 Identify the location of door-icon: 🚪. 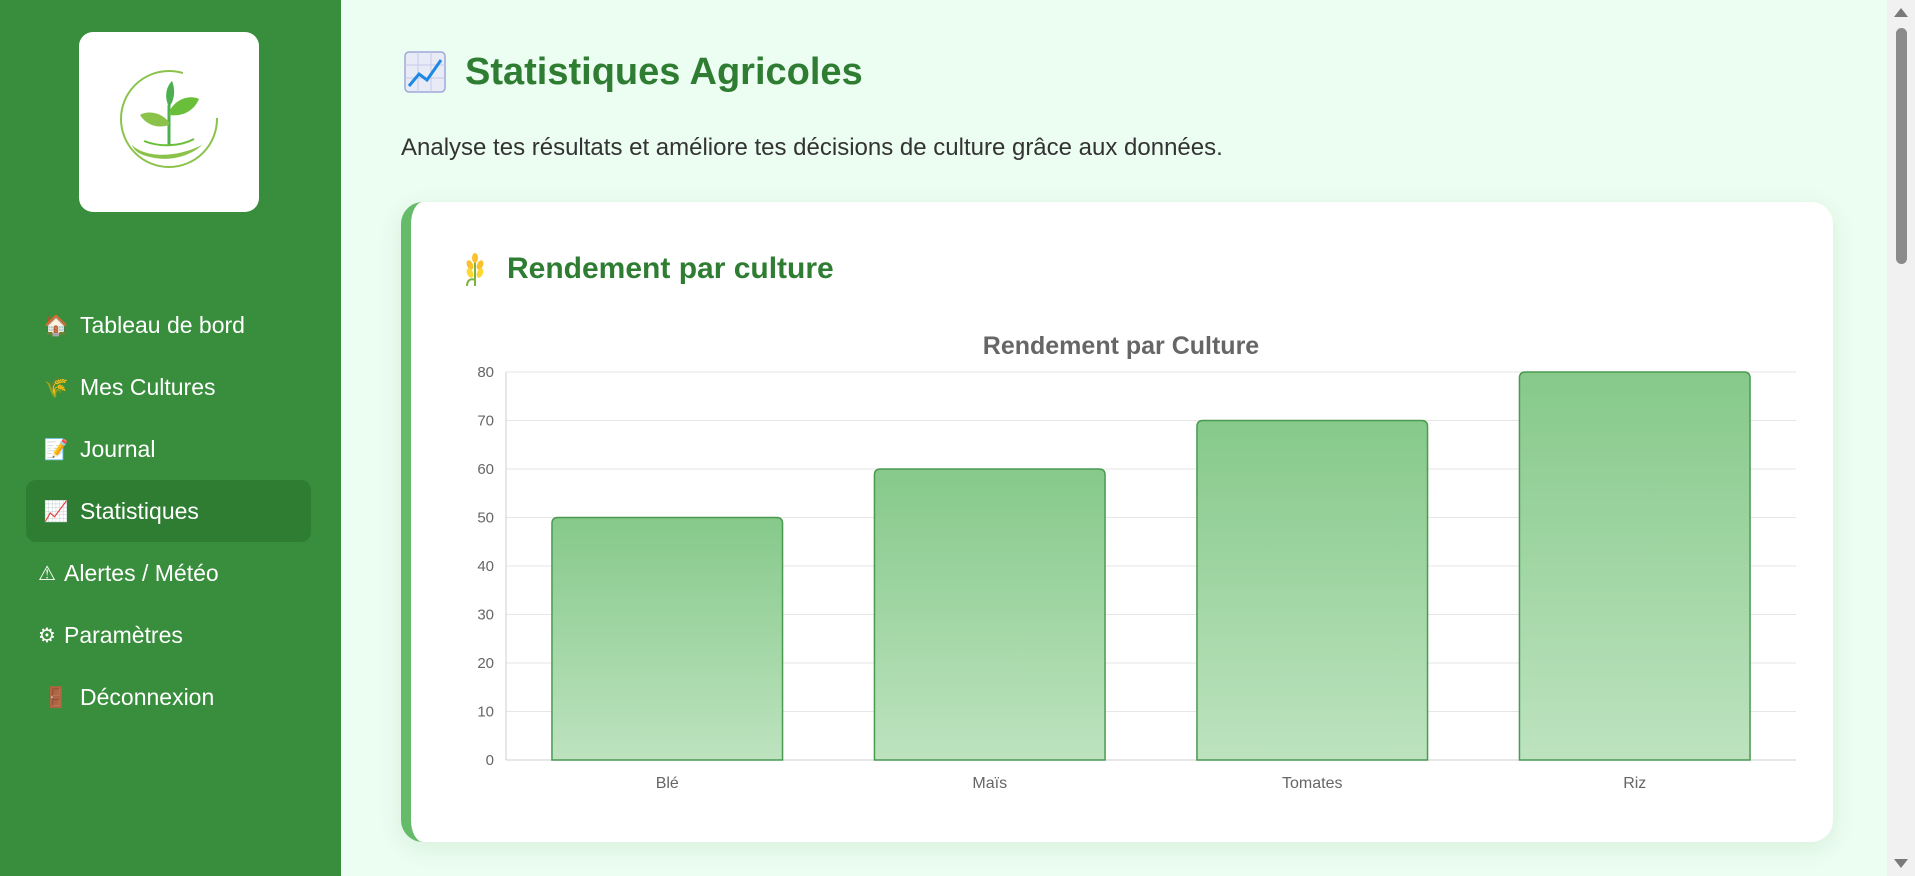
(56, 697).